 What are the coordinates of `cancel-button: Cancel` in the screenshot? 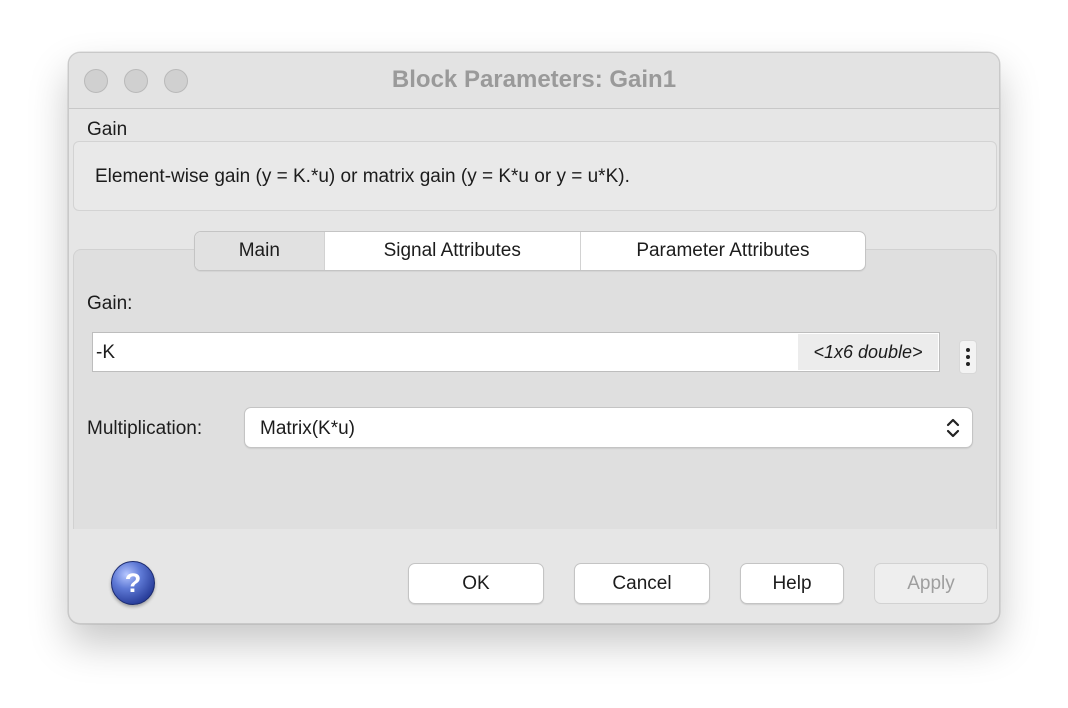 It's located at (642, 583).